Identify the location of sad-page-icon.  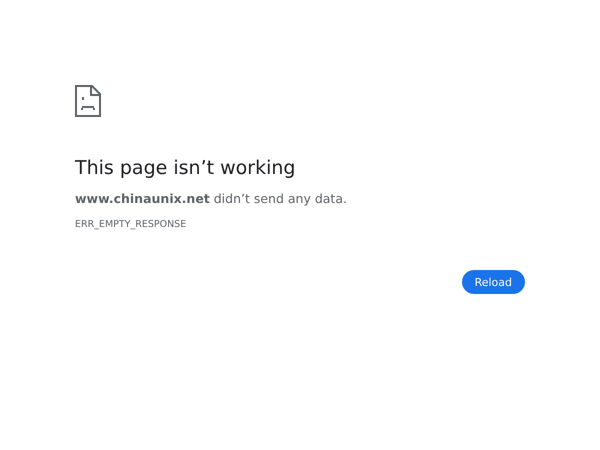
(88, 101).